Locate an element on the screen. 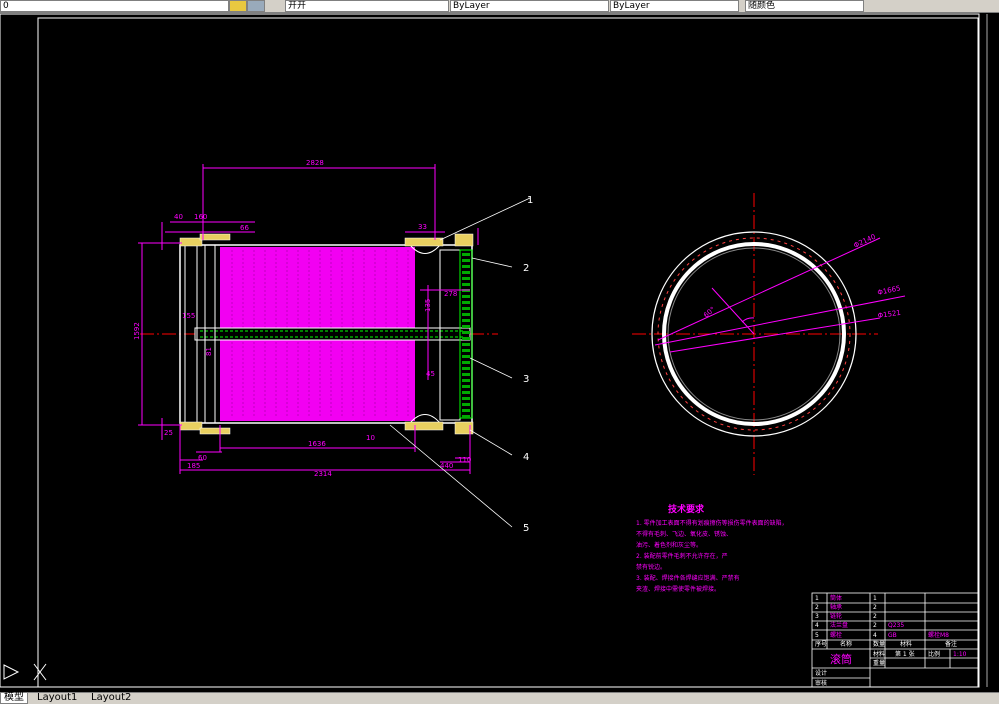 This screenshot has height=704, width=999. svg-text: 链轮 is located at coordinates (836, 616).